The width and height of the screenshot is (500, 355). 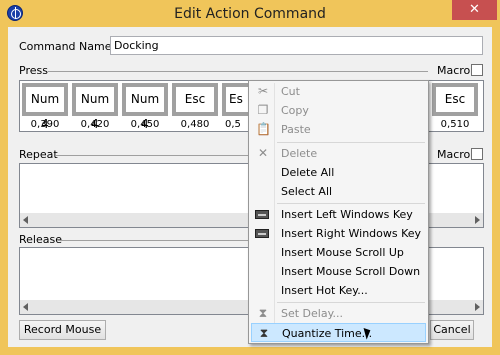 I want to click on menu-item-delete: ✕ Delete, so click(x=338, y=153).